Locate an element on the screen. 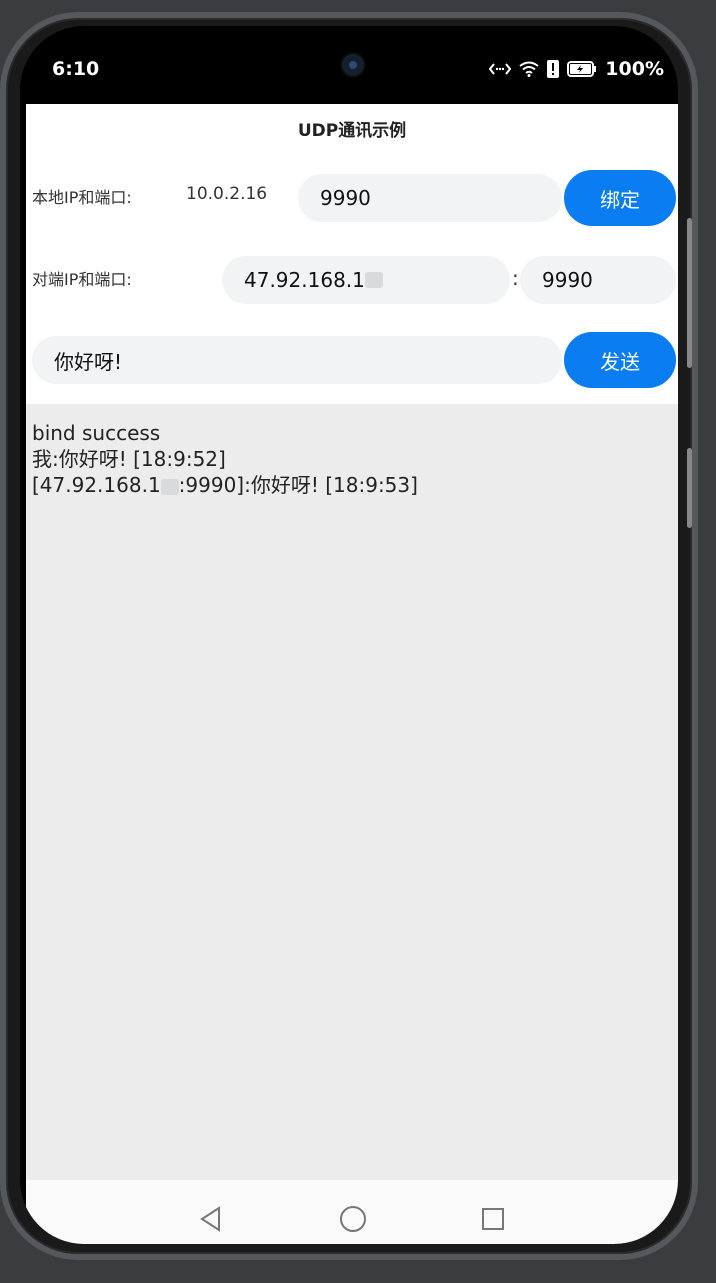  recents-icon is located at coordinates (493, 1219).